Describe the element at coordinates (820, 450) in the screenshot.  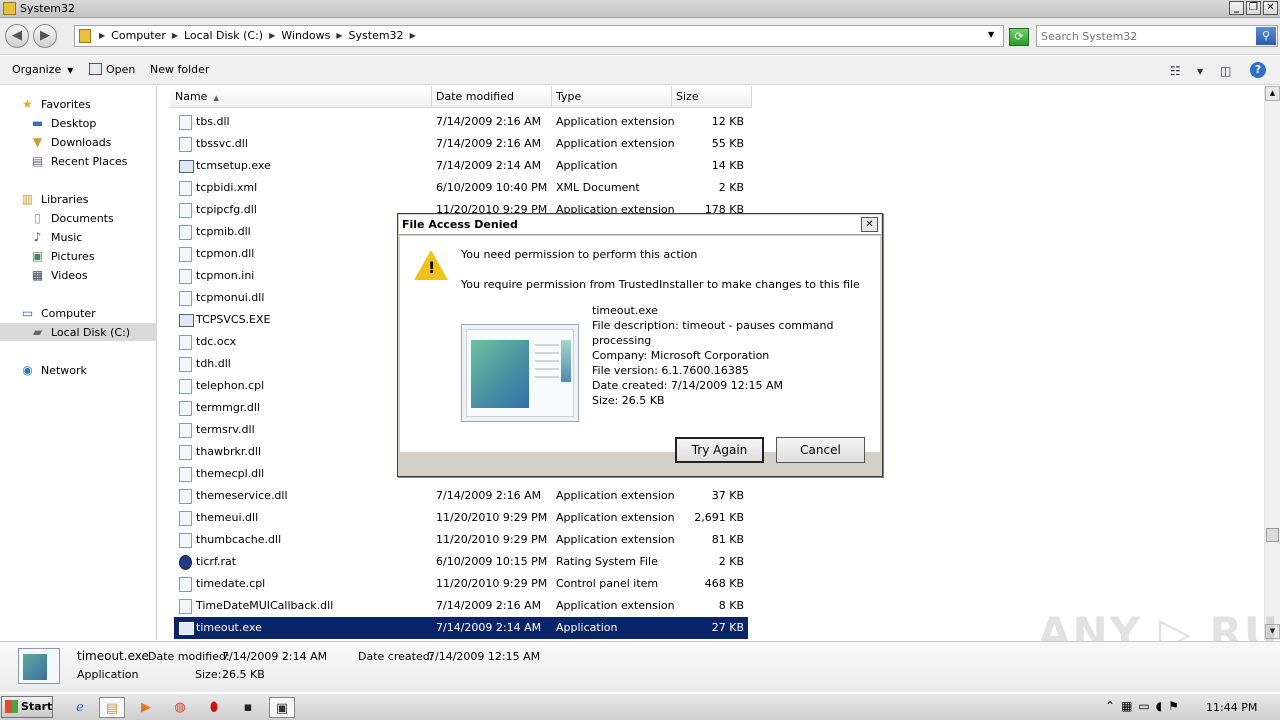
I see `cancel-button: Cancel` at that location.